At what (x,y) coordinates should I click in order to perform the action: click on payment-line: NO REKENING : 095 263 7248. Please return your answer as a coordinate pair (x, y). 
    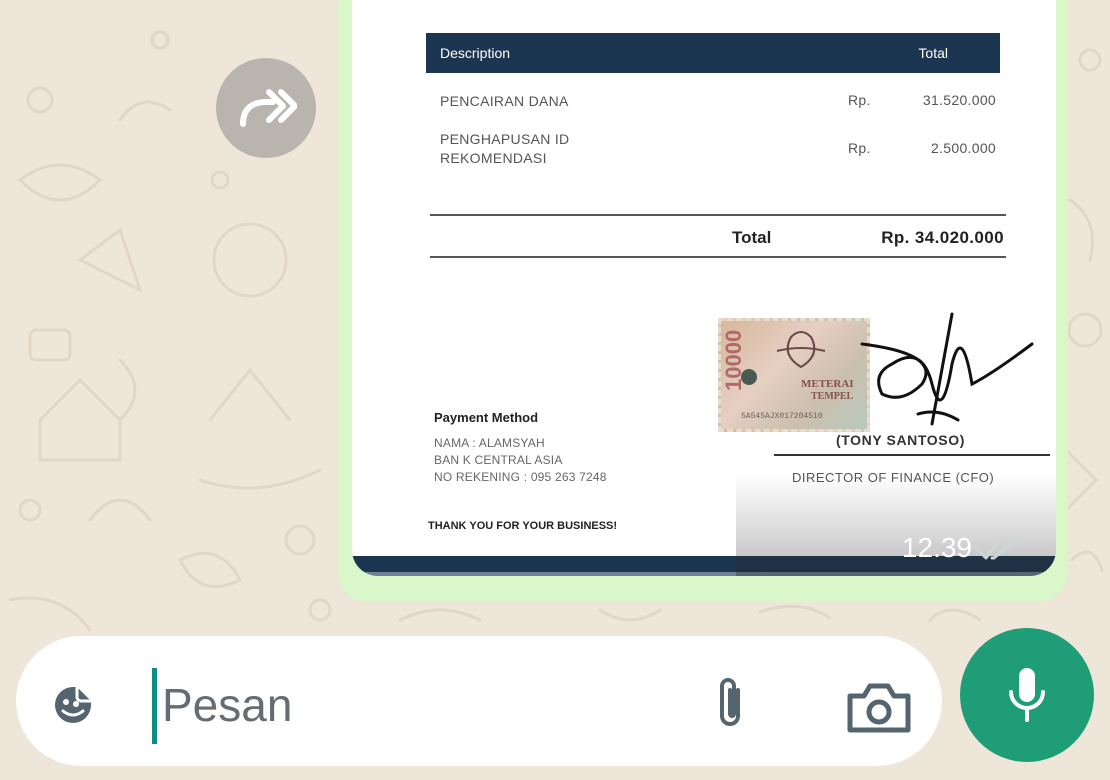
    Looking at the image, I should click on (520, 477).